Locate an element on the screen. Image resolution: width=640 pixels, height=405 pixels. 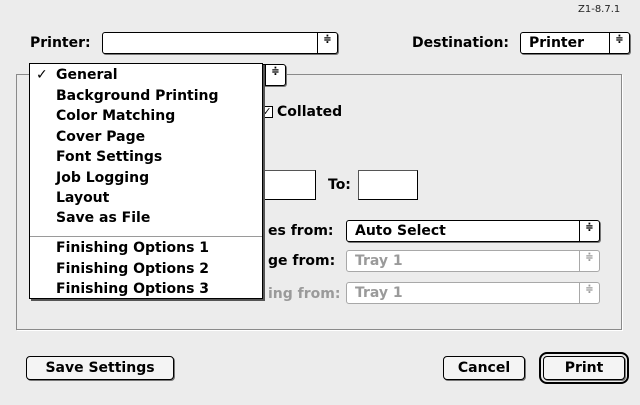
menu-item-finishing-options-1: Finishing Options 1 is located at coordinates (132, 248).